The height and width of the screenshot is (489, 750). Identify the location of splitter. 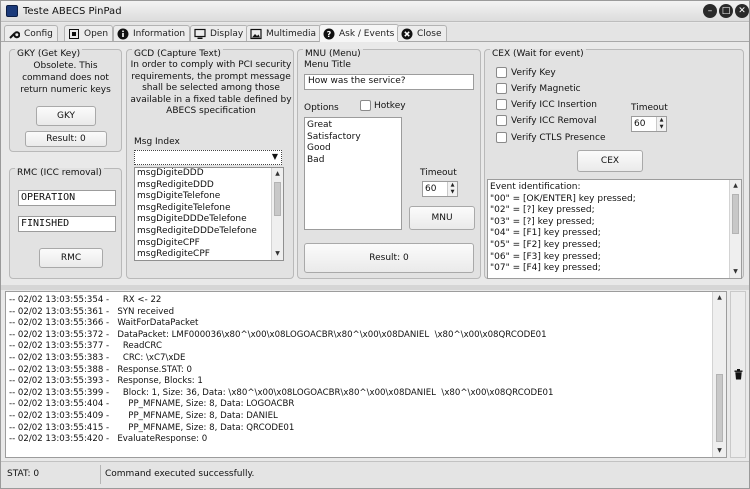
(375, 287).